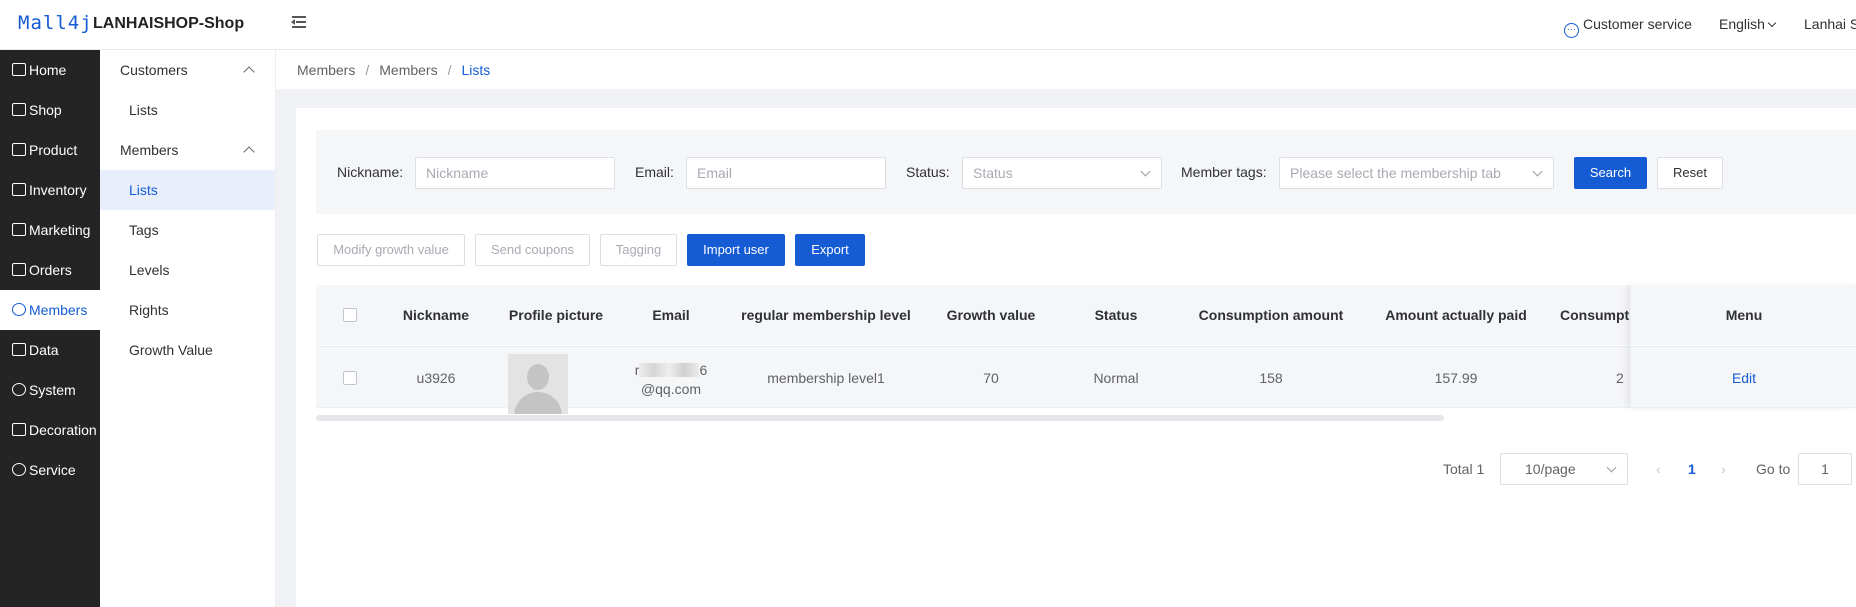  Describe the element at coordinates (515, 173) in the screenshot. I see `nickname-input: Nickname` at that location.